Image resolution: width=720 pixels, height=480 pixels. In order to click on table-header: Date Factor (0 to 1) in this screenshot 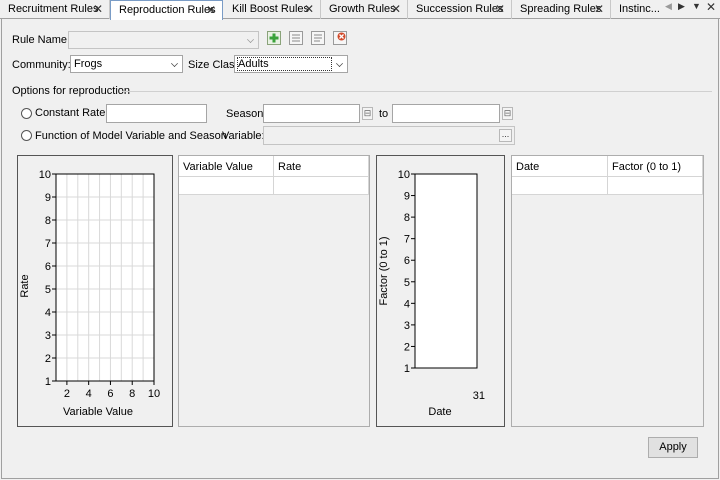, I will do `click(607, 166)`.